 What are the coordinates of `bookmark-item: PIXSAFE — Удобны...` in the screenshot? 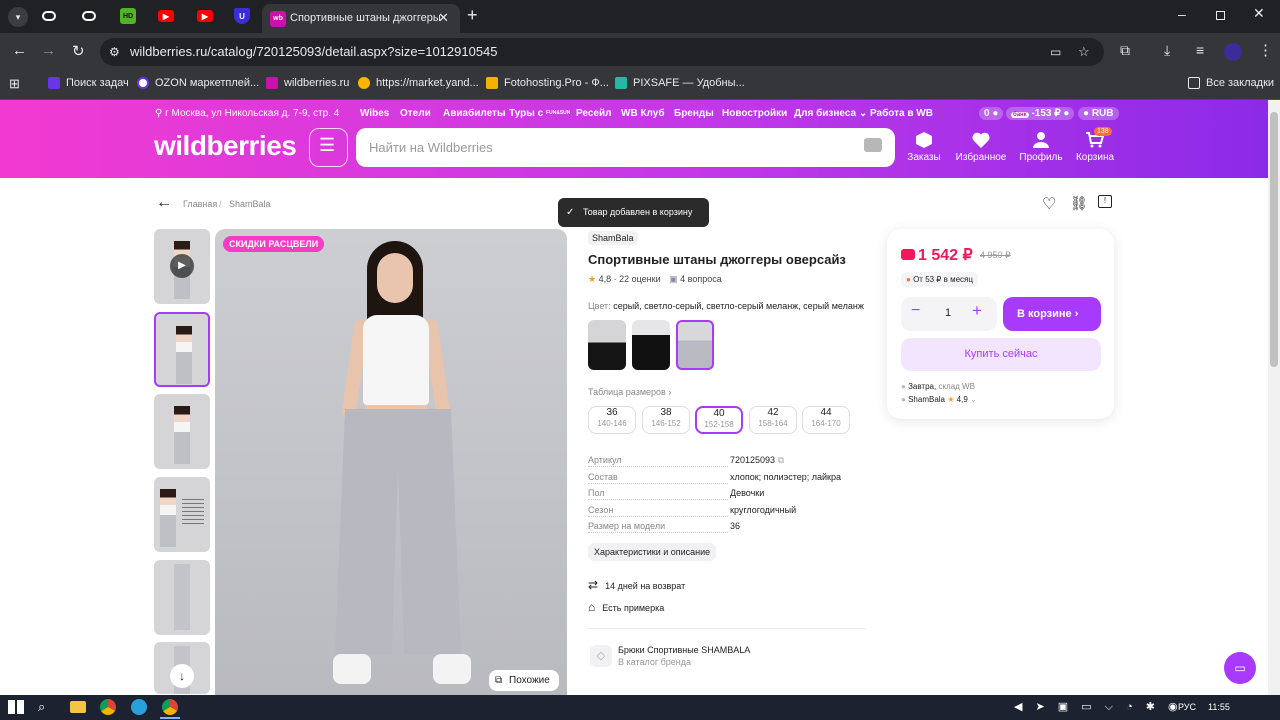 It's located at (680, 83).